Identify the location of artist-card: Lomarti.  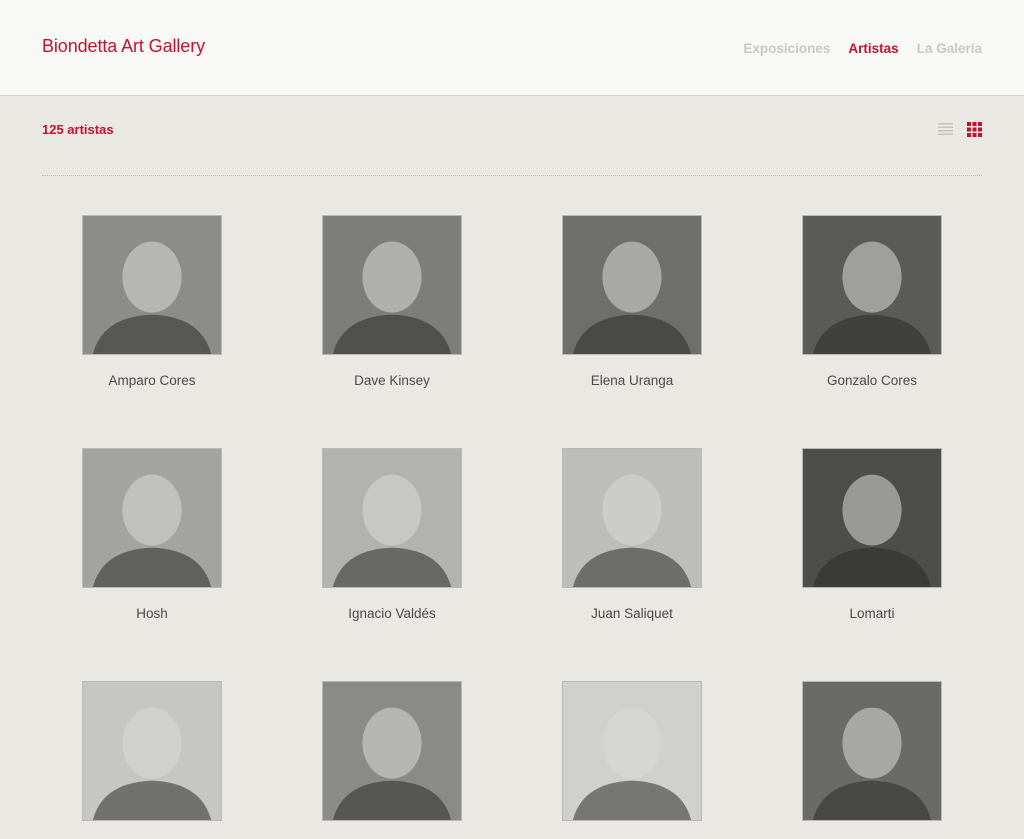
(872, 534).